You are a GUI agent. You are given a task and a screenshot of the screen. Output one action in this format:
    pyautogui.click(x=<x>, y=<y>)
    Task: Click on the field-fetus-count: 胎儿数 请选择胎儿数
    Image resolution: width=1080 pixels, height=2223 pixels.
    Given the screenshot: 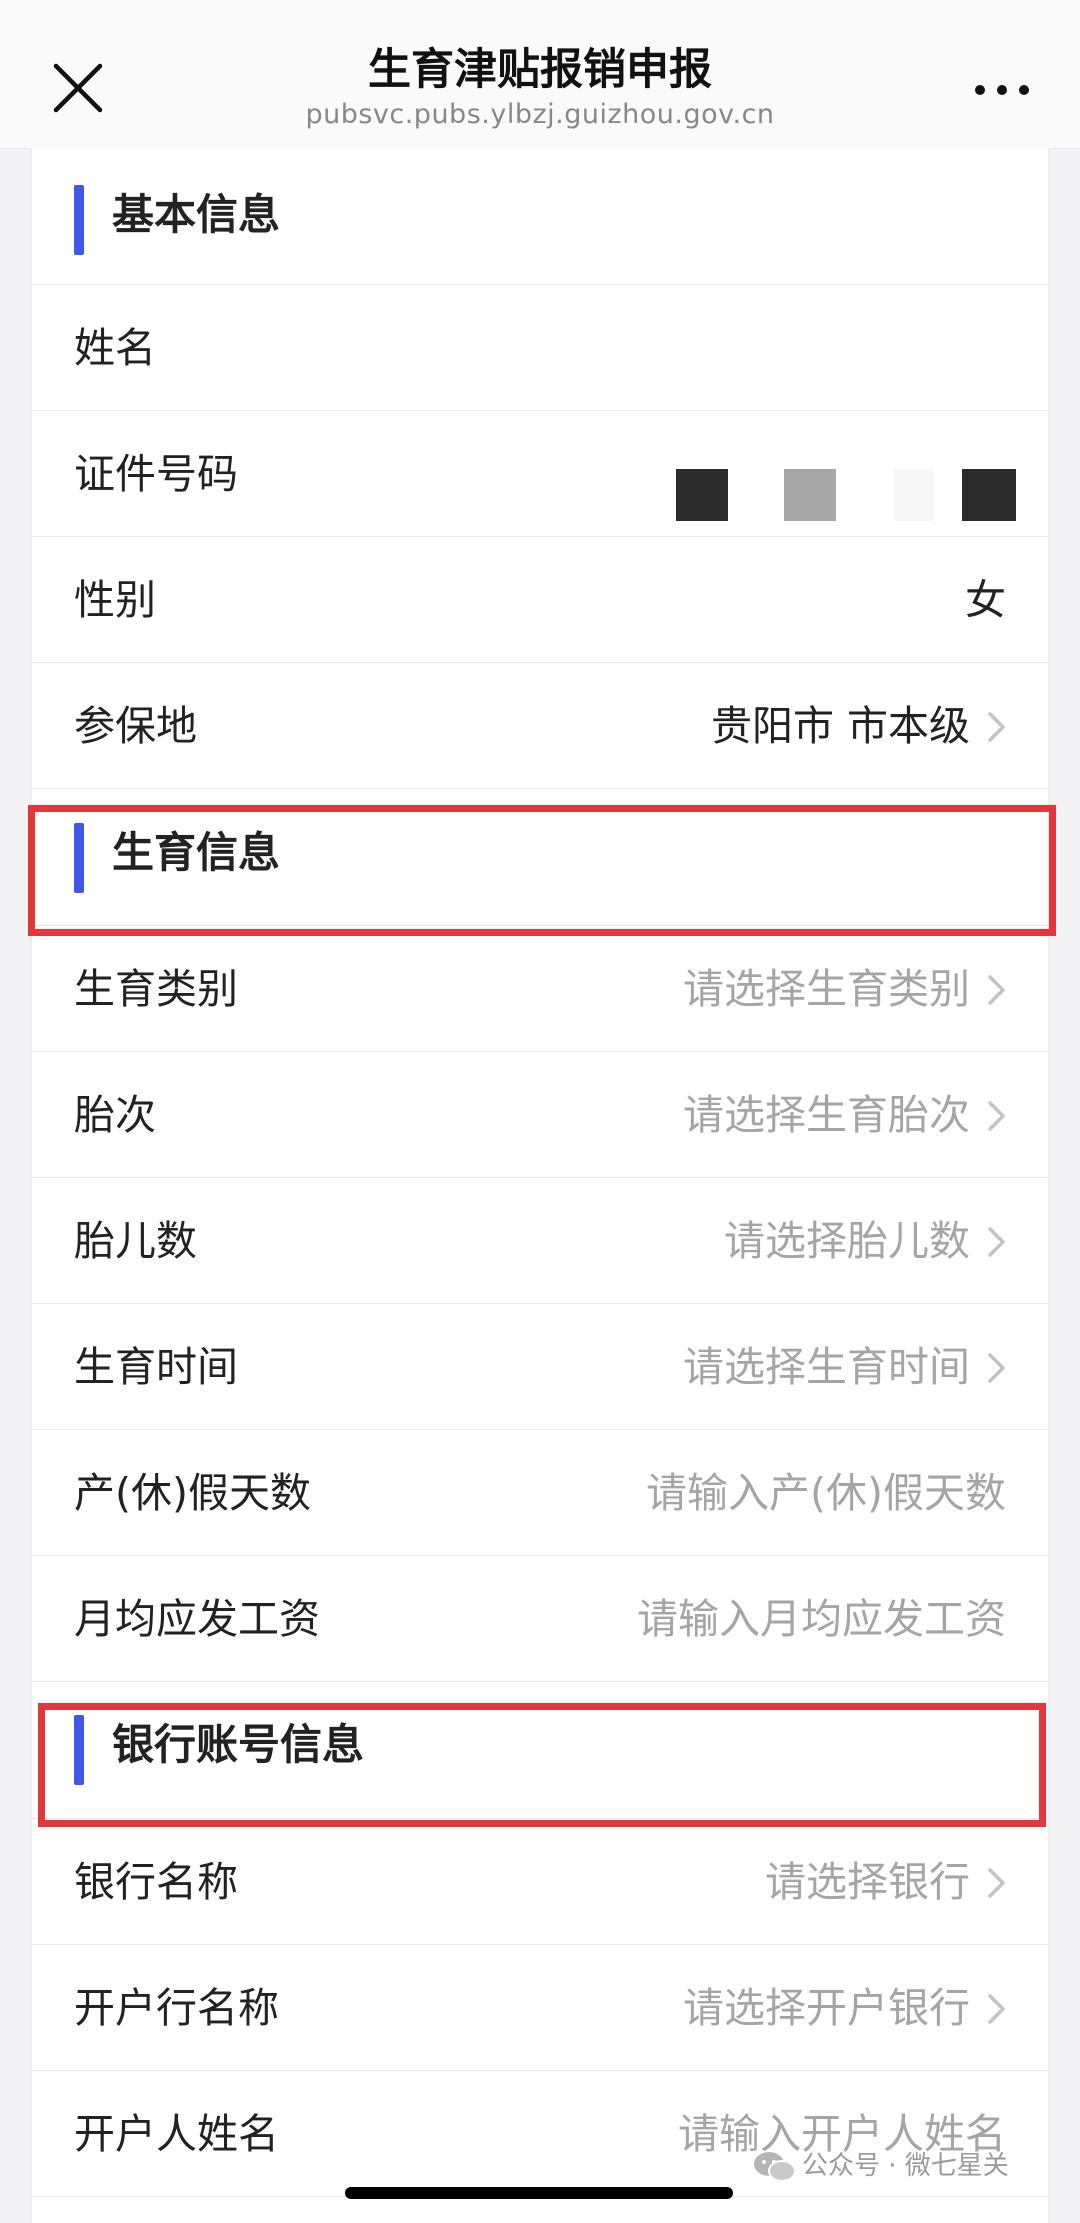 What is the action you would take?
    pyautogui.click(x=540, y=1241)
    